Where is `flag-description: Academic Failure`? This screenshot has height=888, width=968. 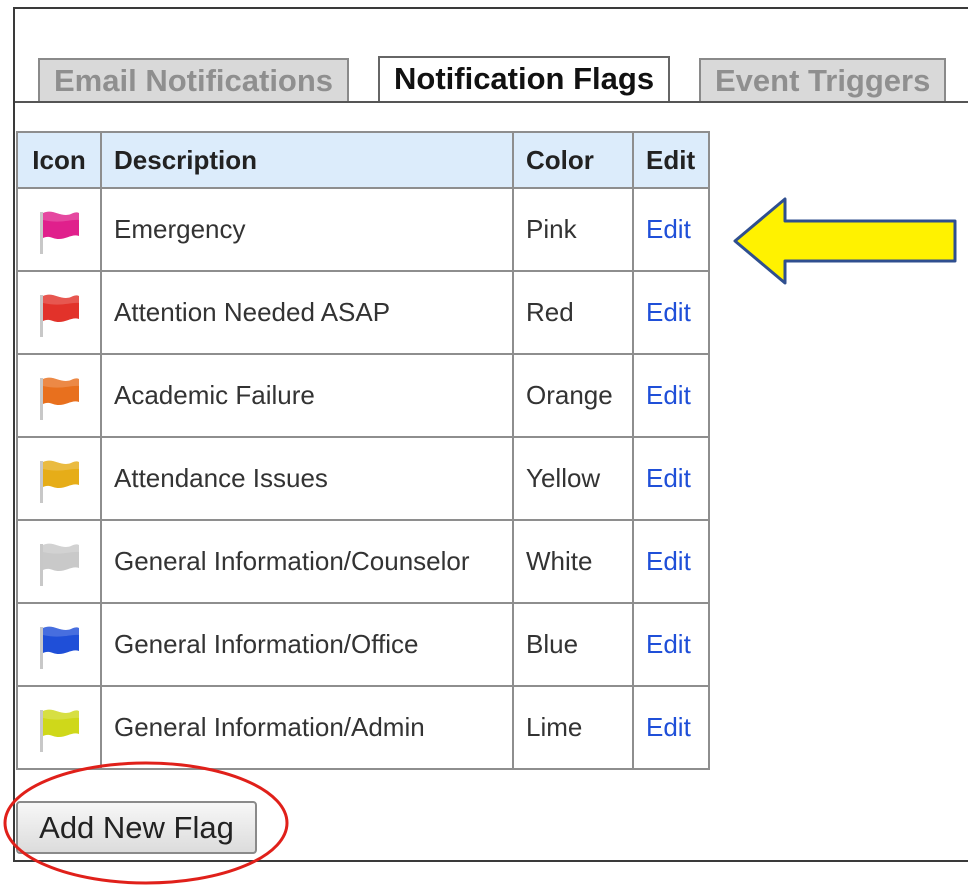 flag-description: Academic Failure is located at coordinates (307, 395).